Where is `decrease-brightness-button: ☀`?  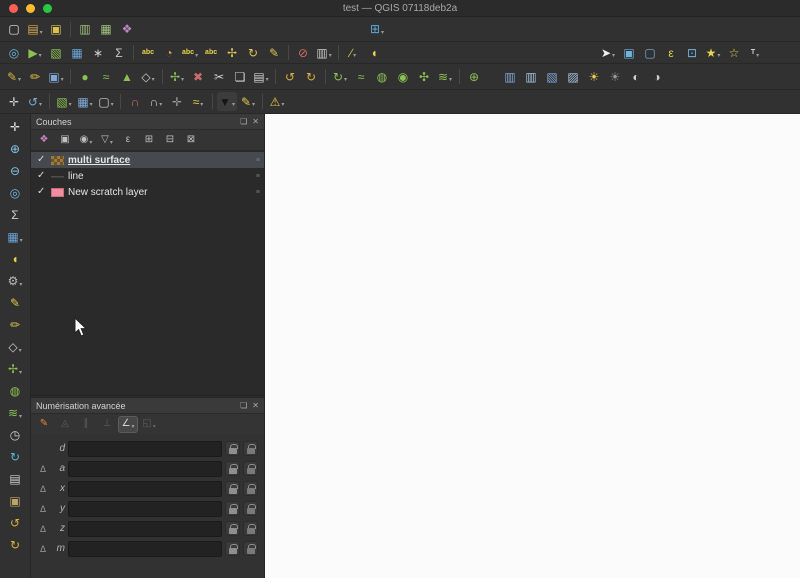
decrease-brightness-button: ☀ is located at coordinates (615, 76).